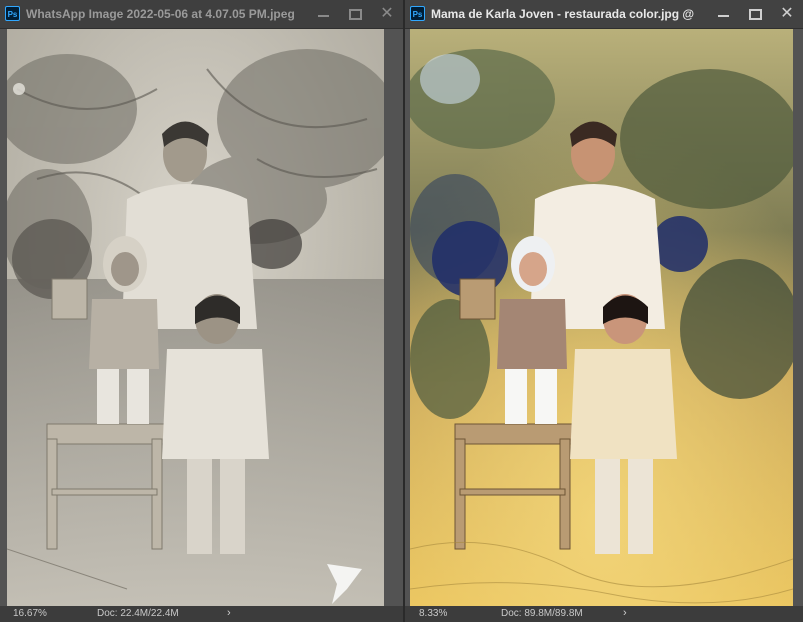 This screenshot has height=622, width=803. I want to click on doc-size-info: Doc: 22.4M/22.4M, so click(138, 613).